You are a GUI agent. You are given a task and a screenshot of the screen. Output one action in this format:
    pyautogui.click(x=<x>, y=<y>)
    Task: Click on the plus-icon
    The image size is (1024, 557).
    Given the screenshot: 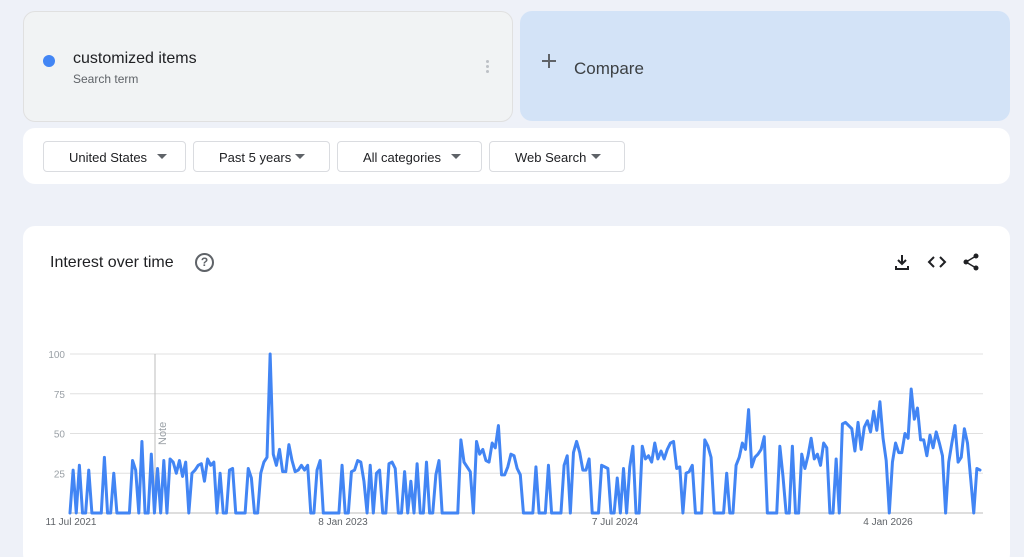 What is the action you would take?
    pyautogui.click(x=549, y=61)
    